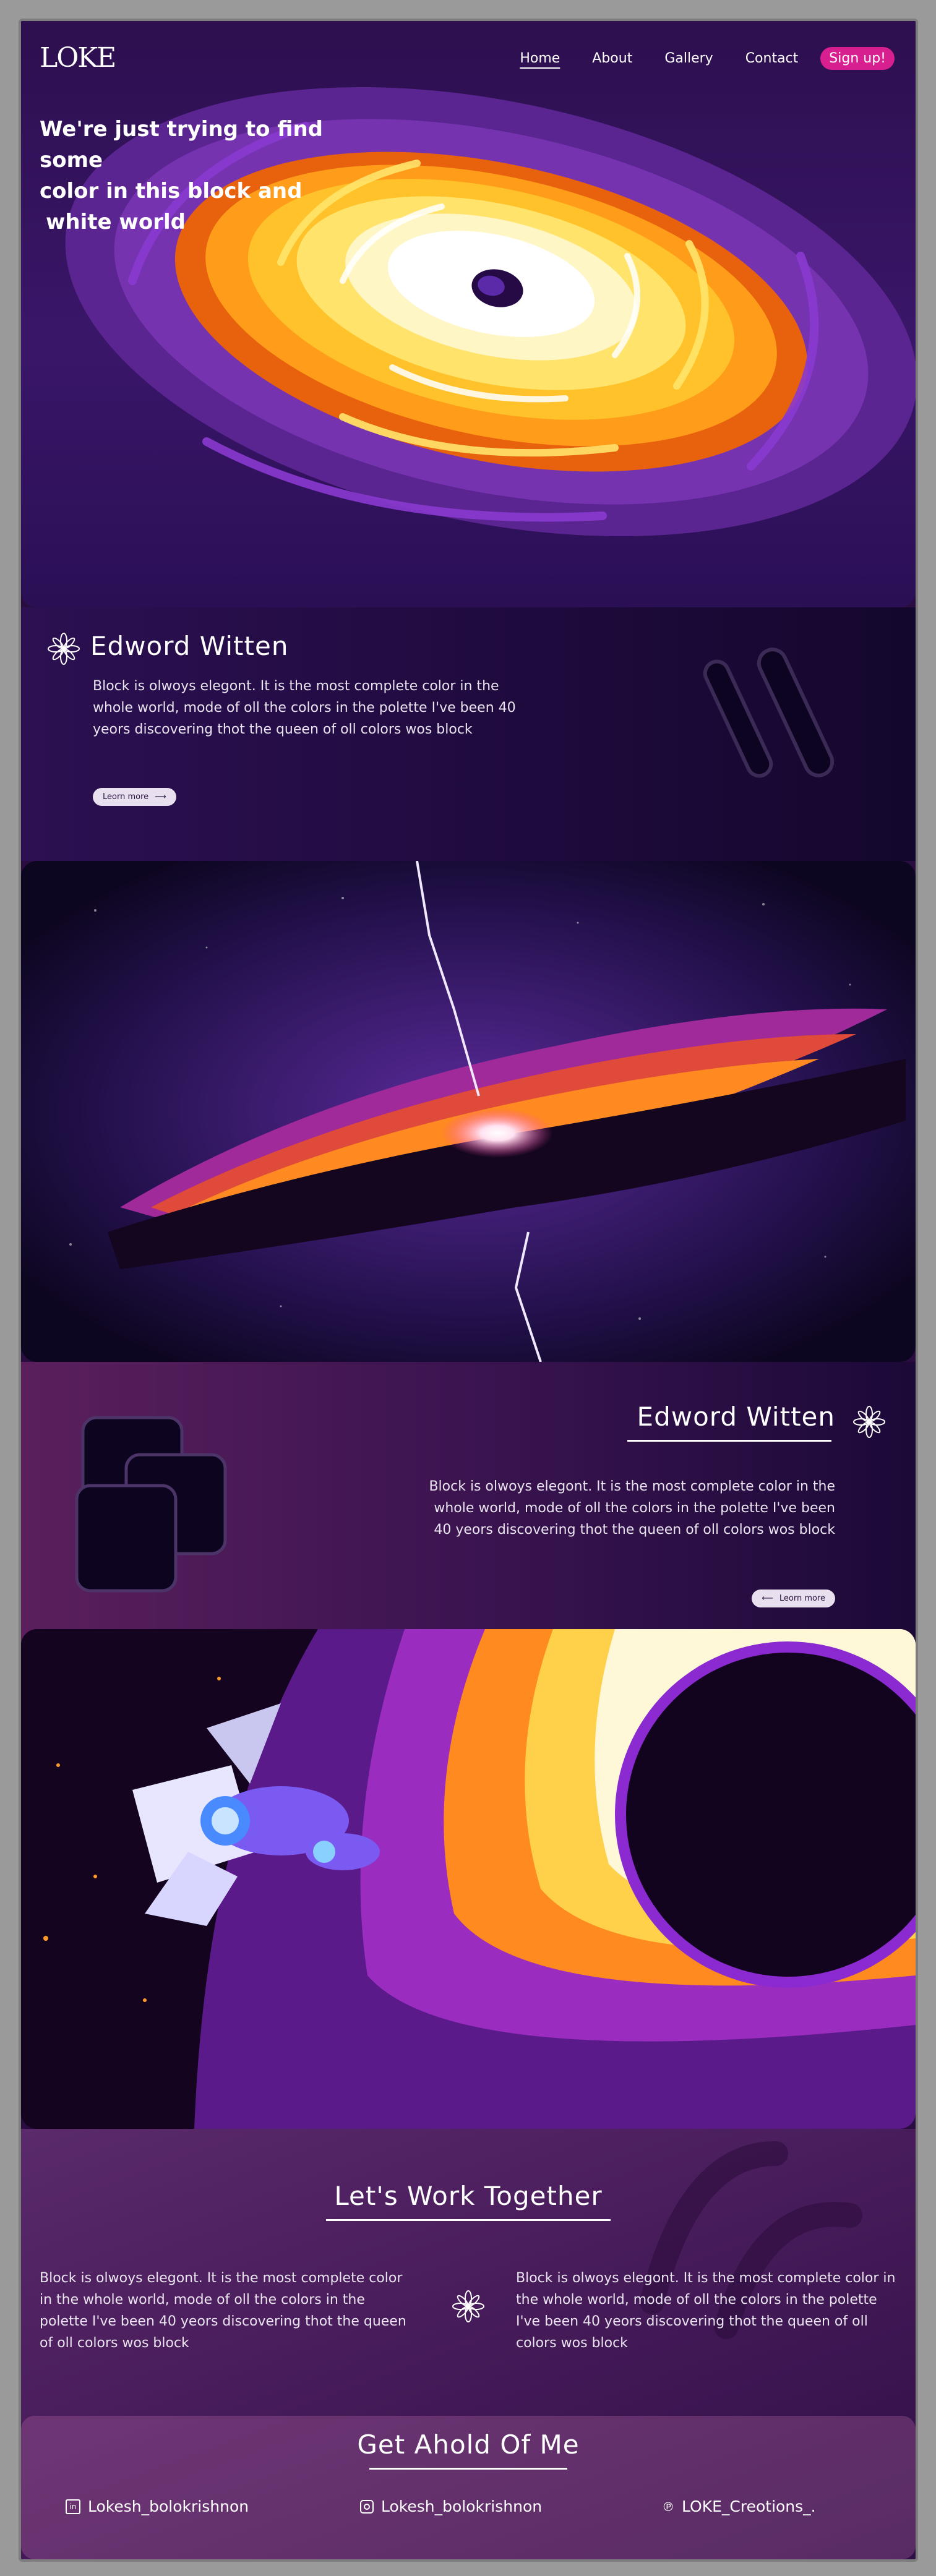 This screenshot has height=2576, width=936. I want to click on pinterest-label: LOKE_Creotions_., so click(749, 2506).